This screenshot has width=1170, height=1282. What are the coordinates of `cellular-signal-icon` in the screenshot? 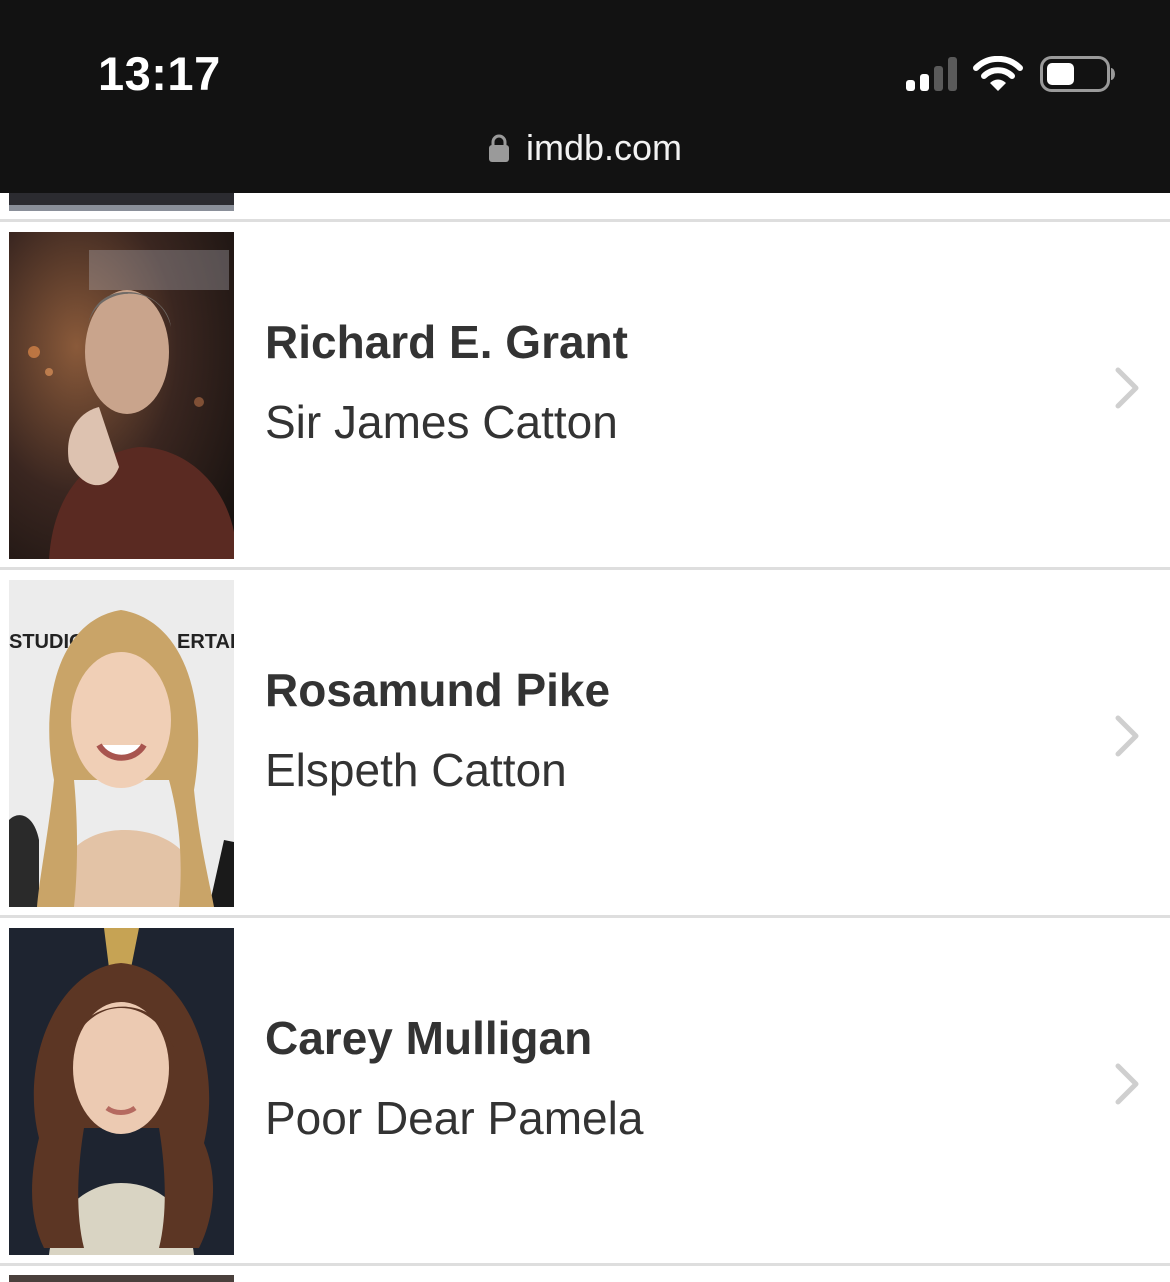 It's located at (933, 74).